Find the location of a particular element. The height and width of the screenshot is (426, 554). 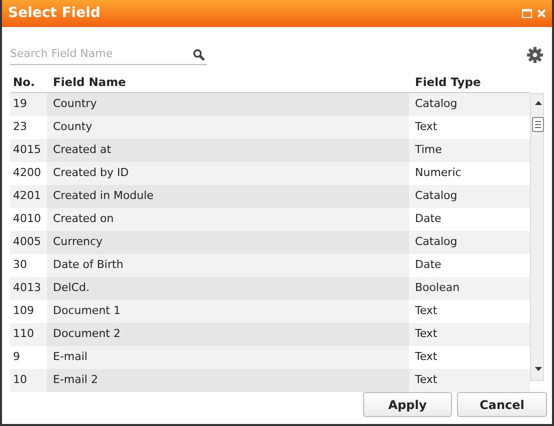

table-cell-text: 9 is located at coordinates (16, 357).